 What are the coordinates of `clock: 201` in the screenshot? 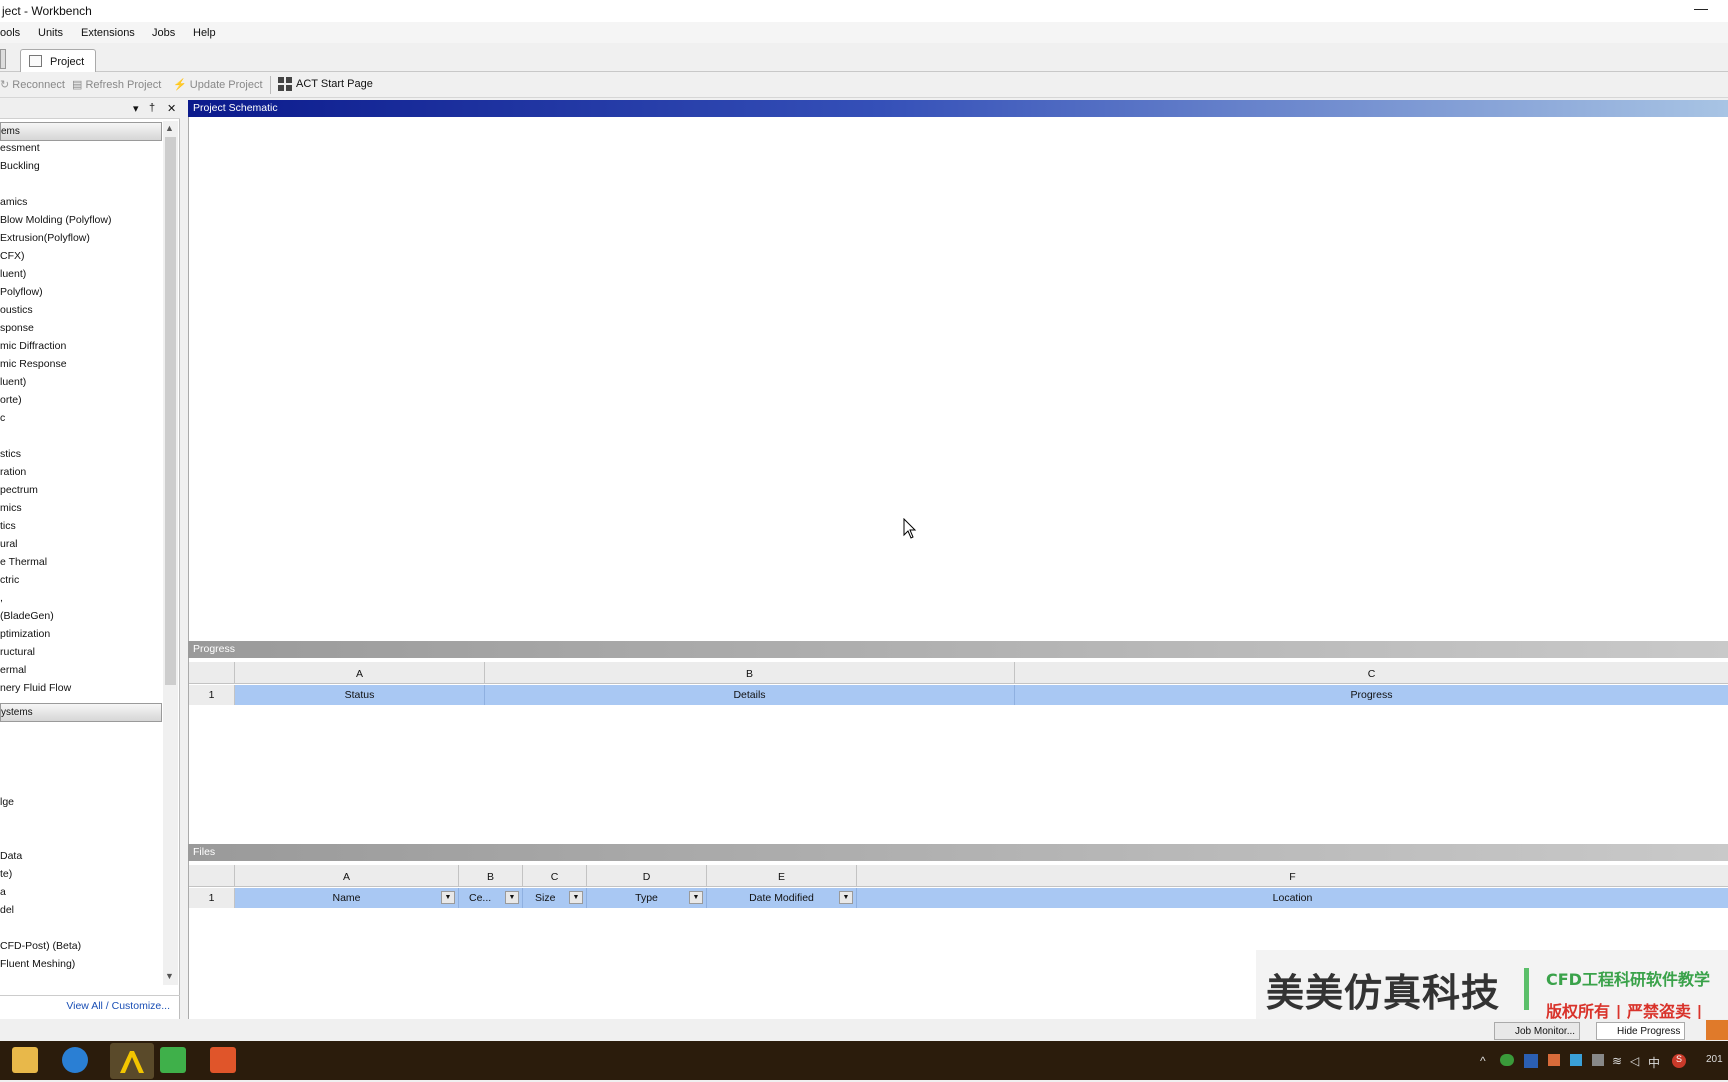 It's located at (1714, 1059).